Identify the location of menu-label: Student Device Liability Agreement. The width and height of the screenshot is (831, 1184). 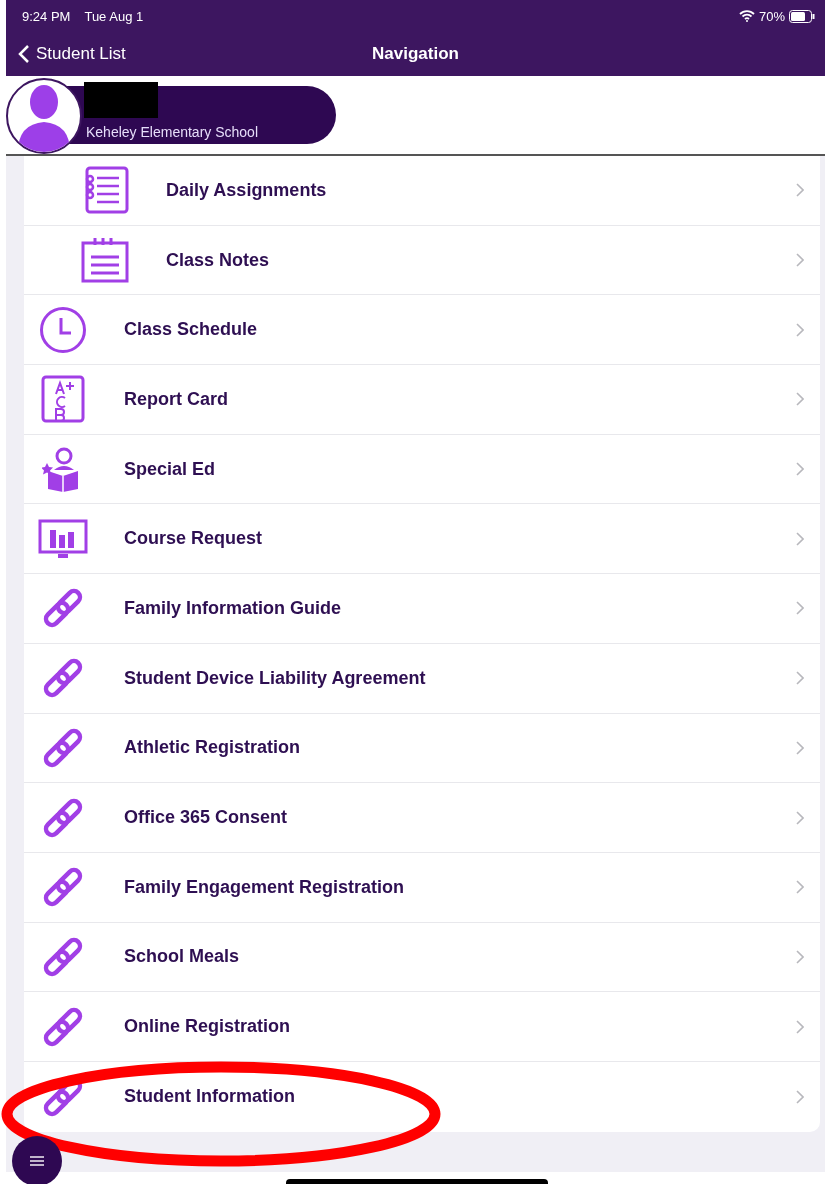
(275, 678).